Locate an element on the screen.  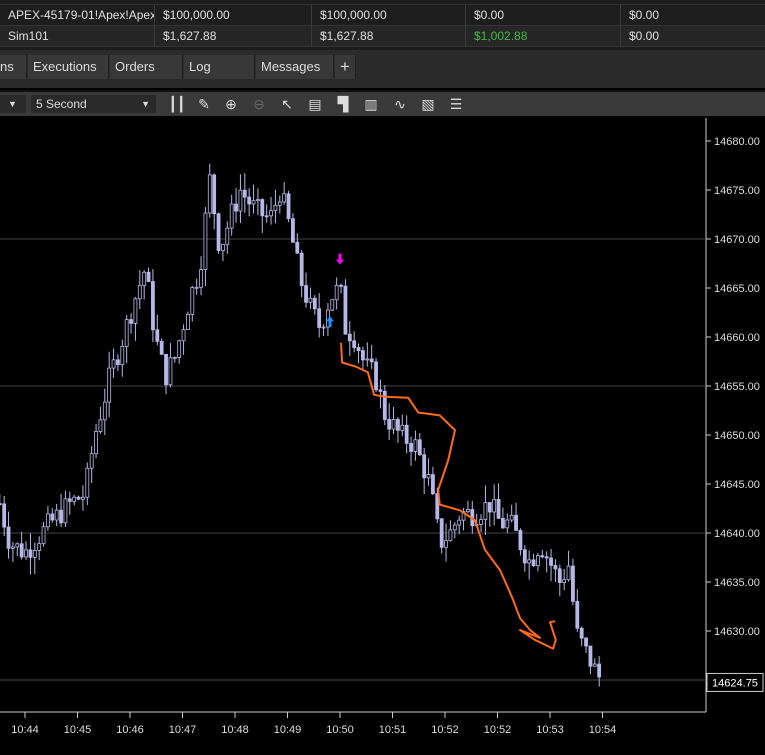
price-tick-label: 14670.00 is located at coordinates (737, 240).